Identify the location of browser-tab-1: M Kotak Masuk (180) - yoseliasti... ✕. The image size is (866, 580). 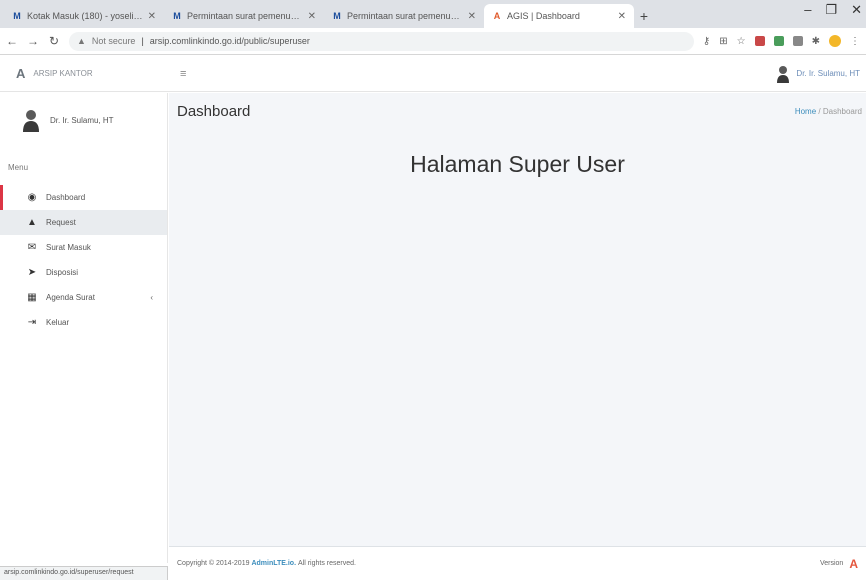
(84, 16).